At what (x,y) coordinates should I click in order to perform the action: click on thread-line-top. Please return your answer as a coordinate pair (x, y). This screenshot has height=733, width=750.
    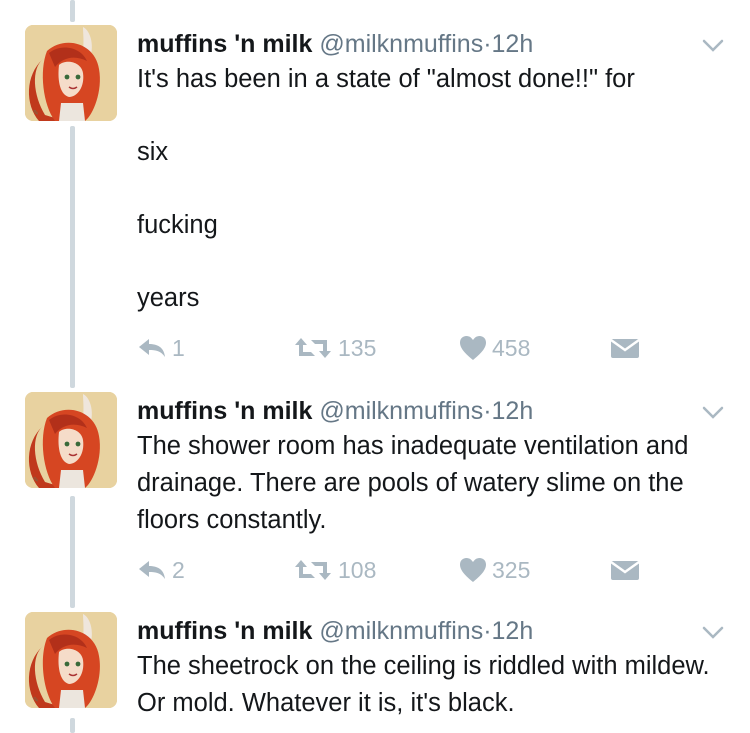
    Looking at the image, I should click on (72, 11).